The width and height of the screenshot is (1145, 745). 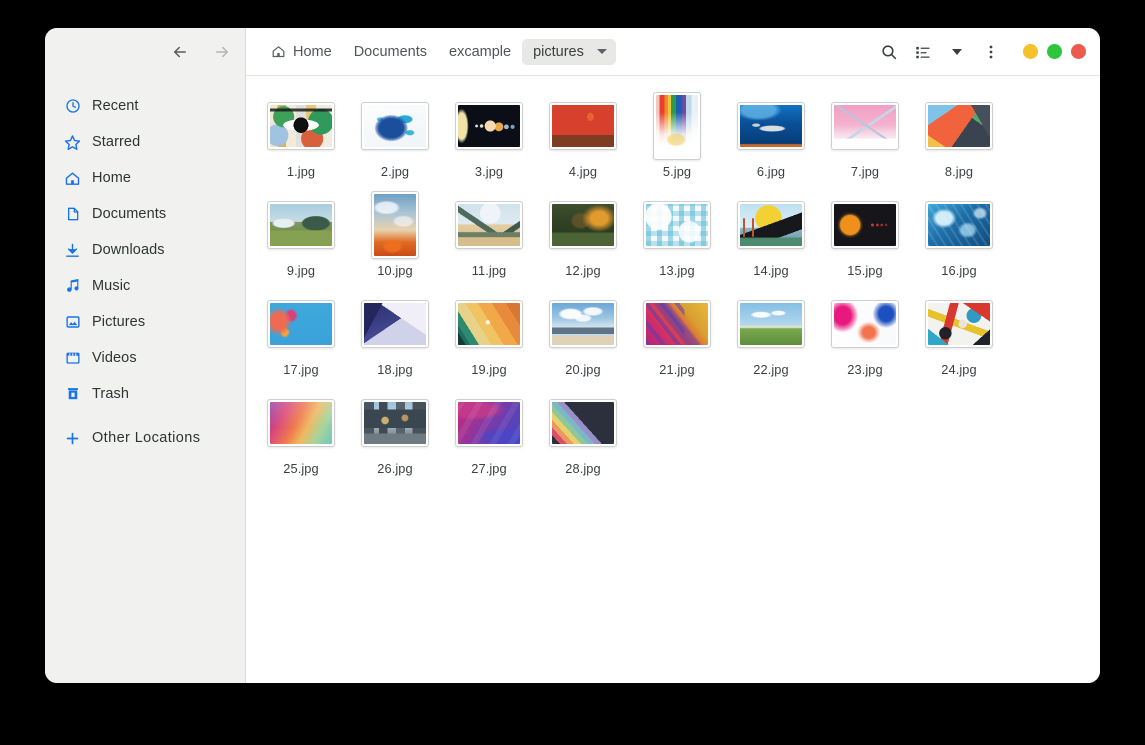 I want to click on document-icon, so click(x=72, y=214).